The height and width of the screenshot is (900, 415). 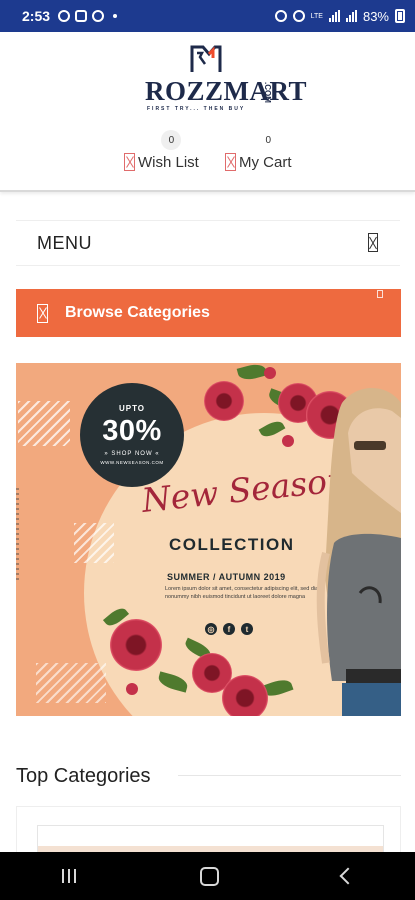 What do you see at coordinates (98, 16) in the screenshot?
I see `incognito-icon` at bounding box center [98, 16].